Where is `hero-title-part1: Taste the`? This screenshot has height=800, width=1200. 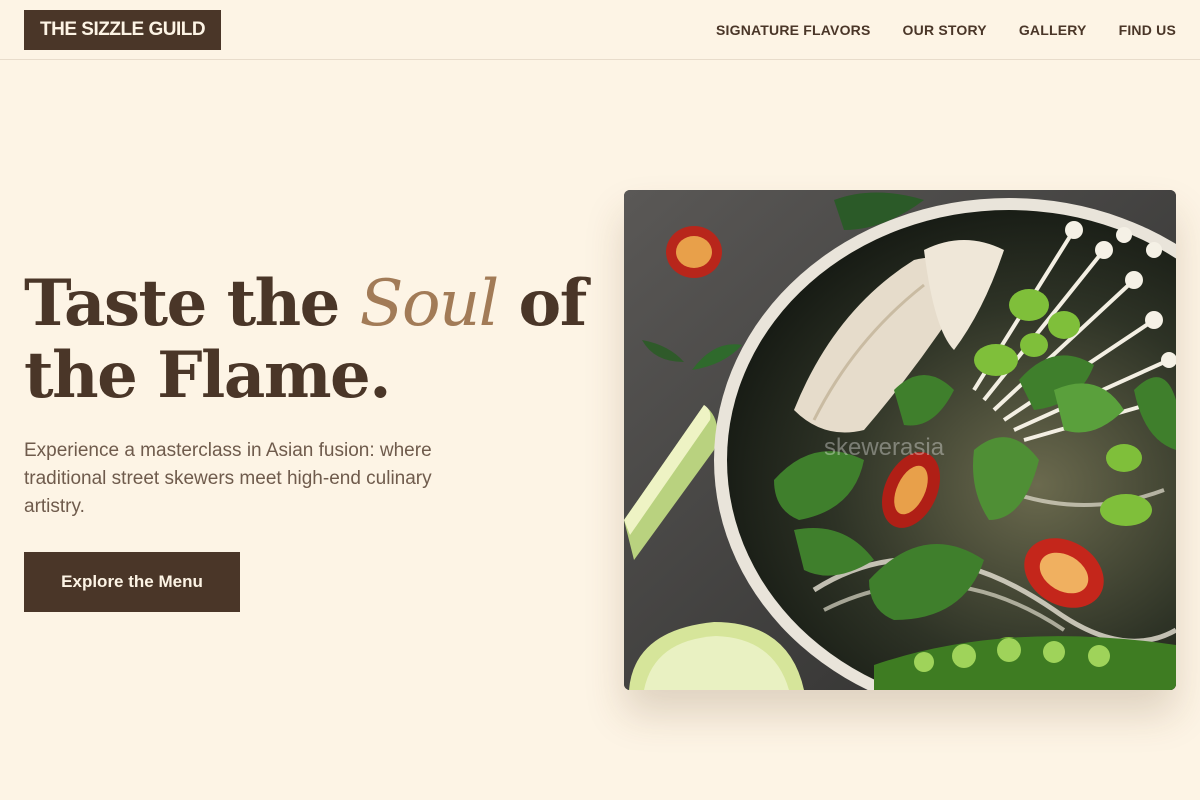
hero-title-part1: Taste the is located at coordinates (192, 303).